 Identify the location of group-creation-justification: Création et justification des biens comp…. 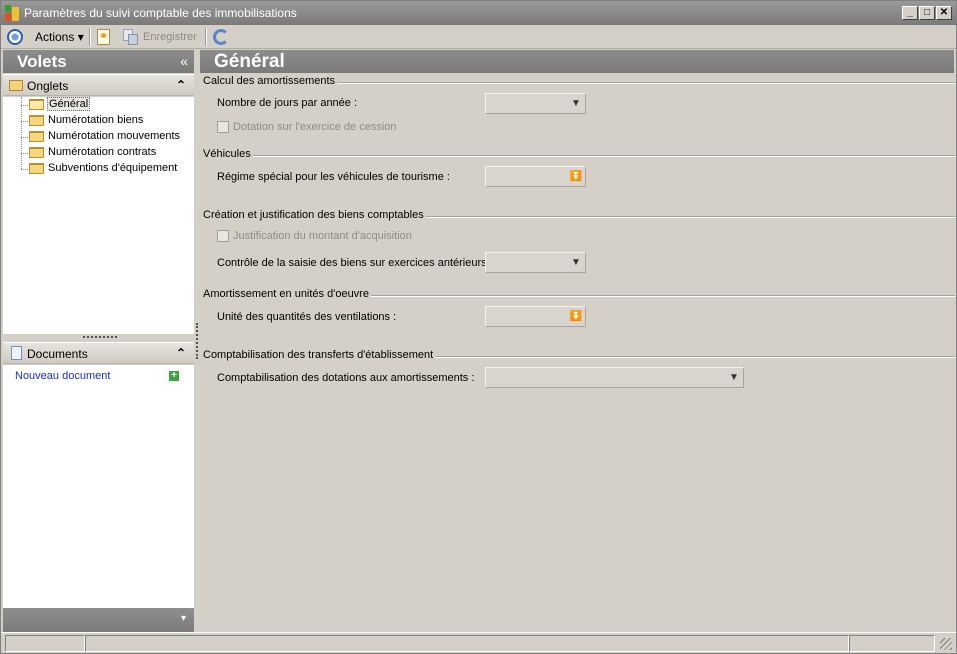
(579, 215).